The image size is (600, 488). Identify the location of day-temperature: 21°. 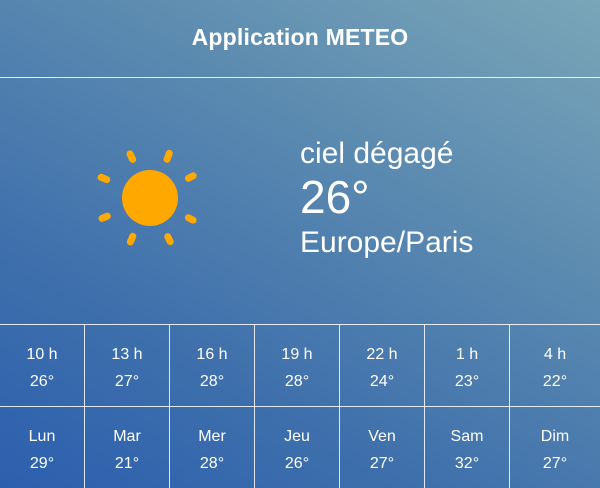
(127, 463).